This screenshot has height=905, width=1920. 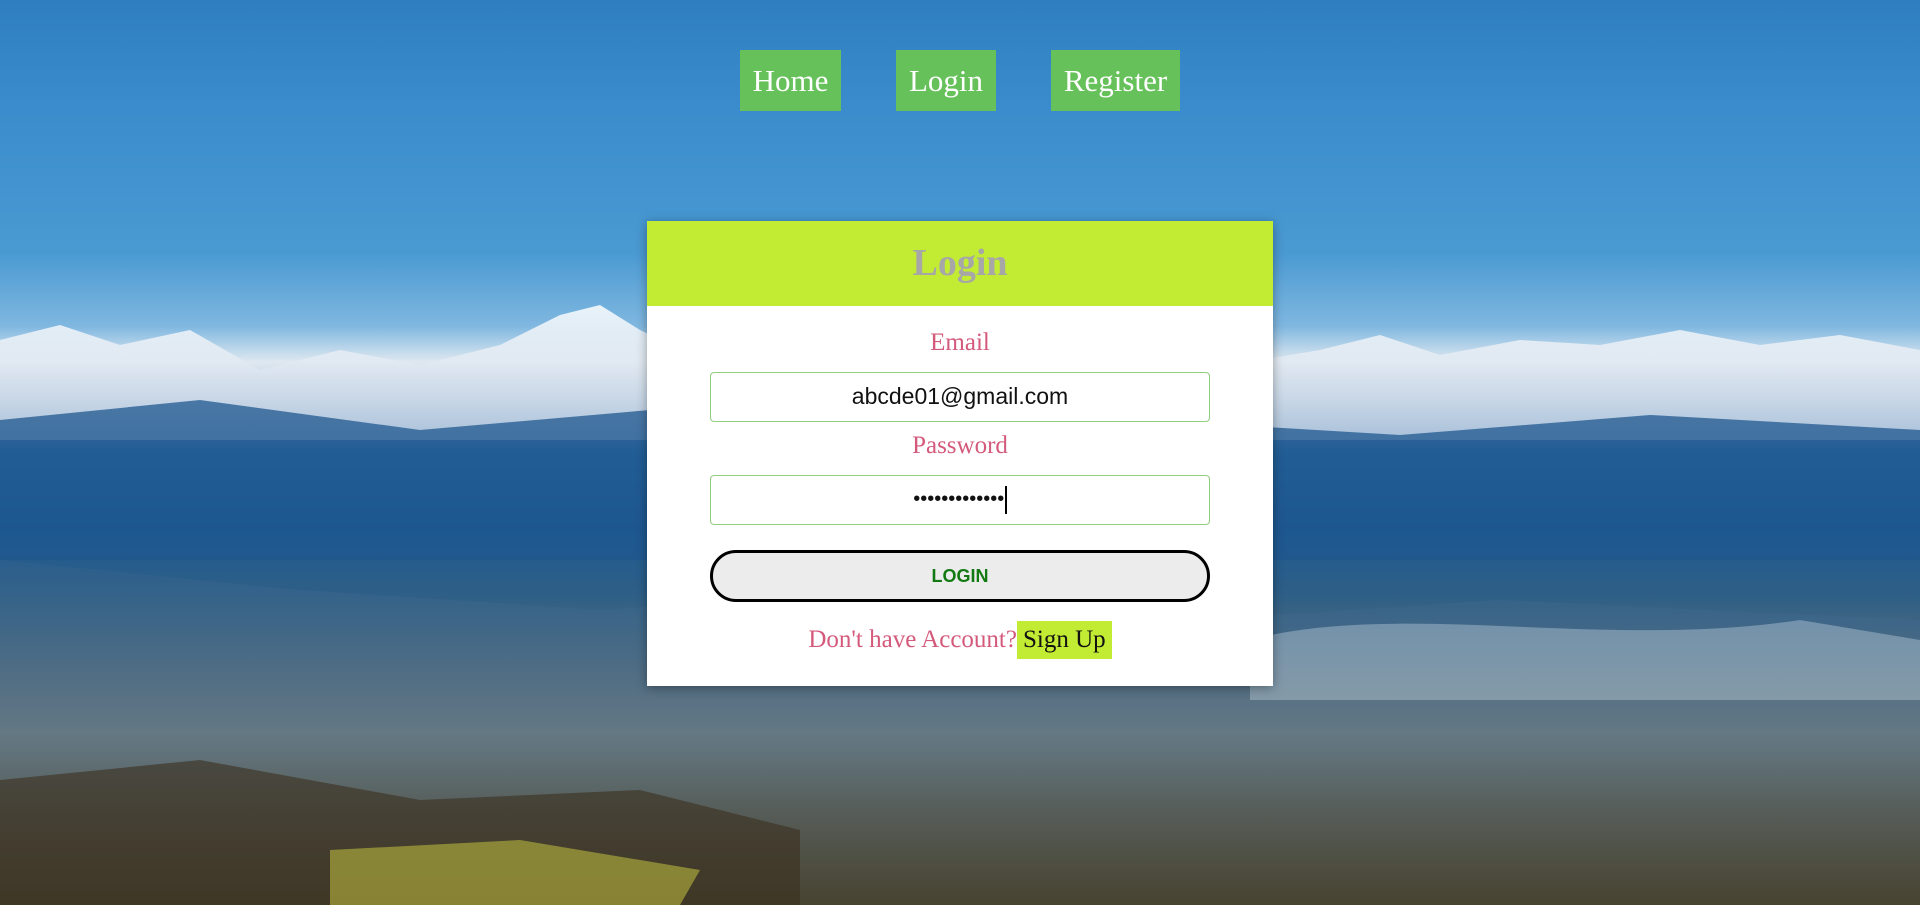 I want to click on email-field-value: abcde01@gmail.com, so click(x=960, y=396).